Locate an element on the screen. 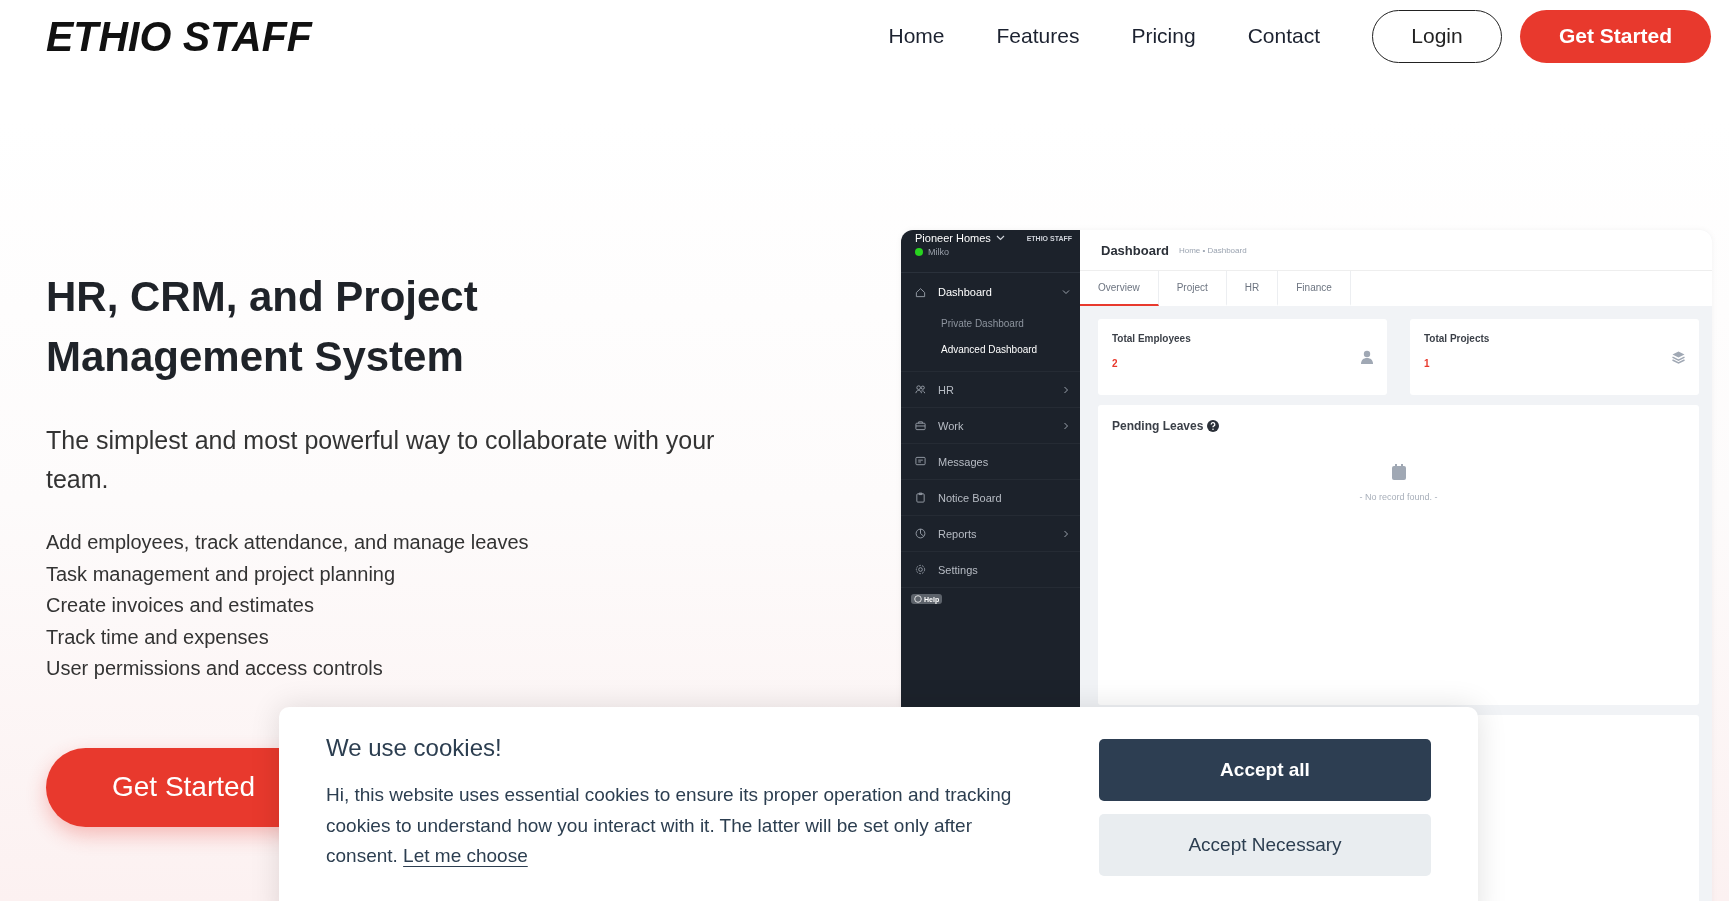 Image resolution: width=1729 pixels, height=901 pixels. feature-item: User permissions and access controls is located at coordinates (215, 668).